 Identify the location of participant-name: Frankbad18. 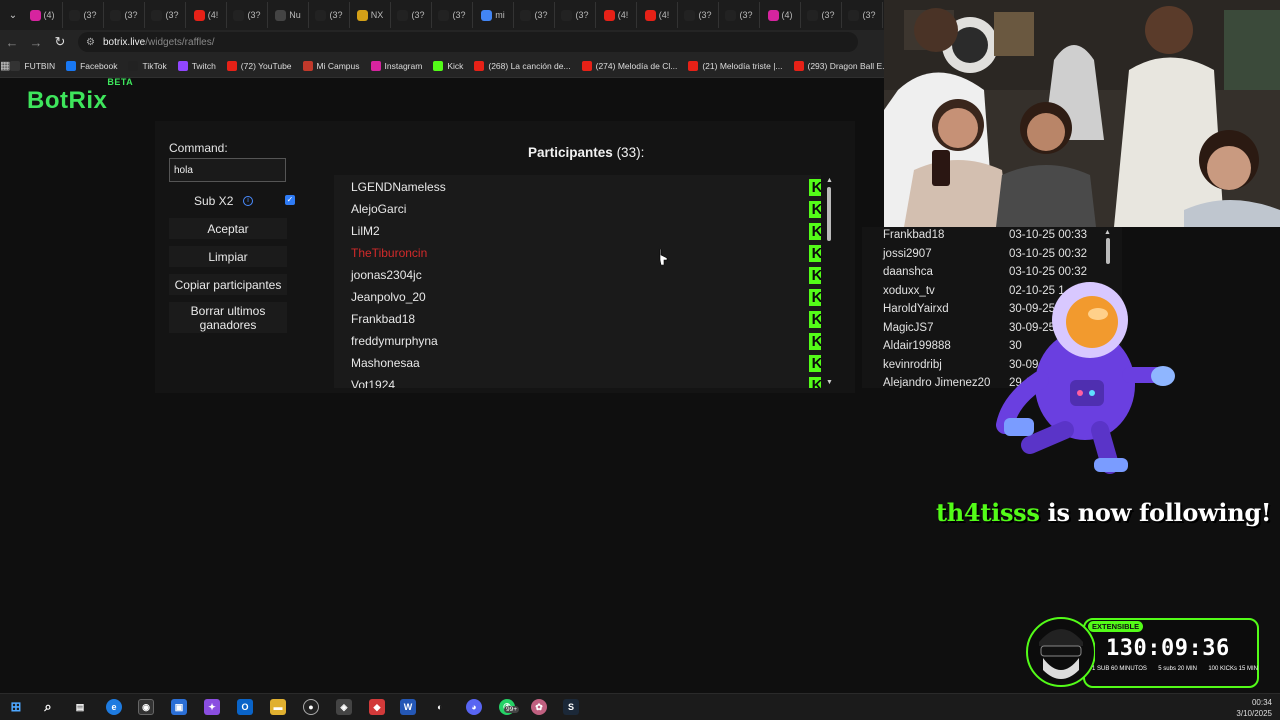
(383, 319).